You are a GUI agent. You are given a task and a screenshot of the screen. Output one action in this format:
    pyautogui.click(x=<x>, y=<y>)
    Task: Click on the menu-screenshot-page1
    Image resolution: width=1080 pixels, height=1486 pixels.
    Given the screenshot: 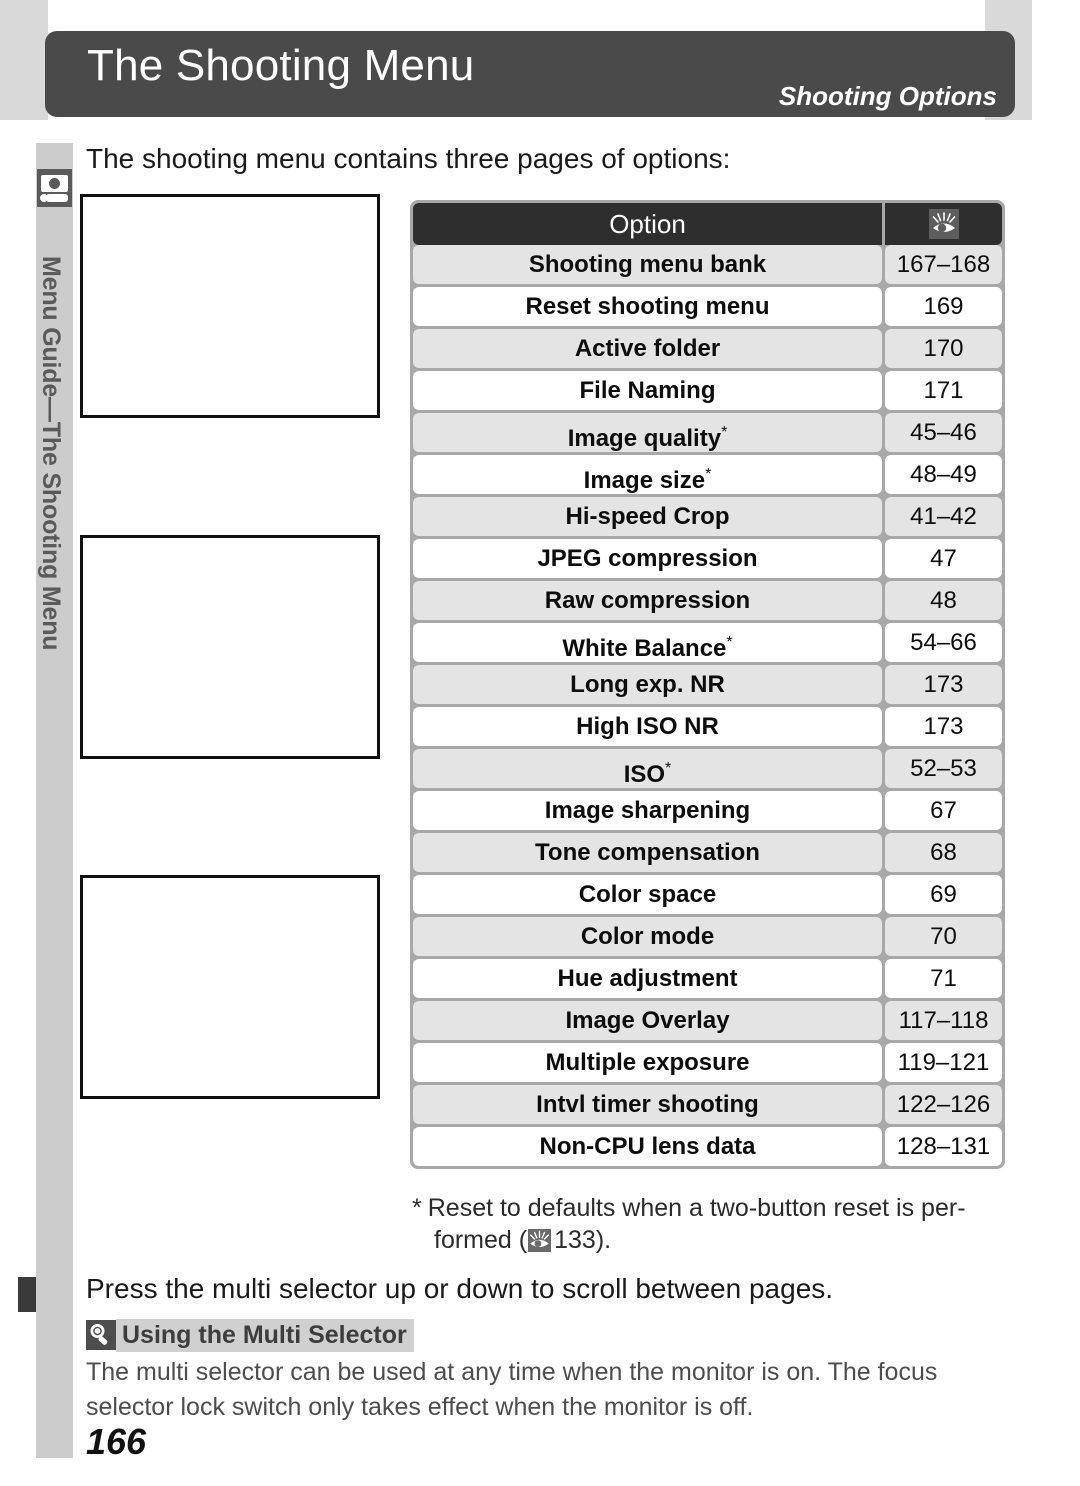 What is the action you would take?
    pyautogui.click(x=230, y=306)
    